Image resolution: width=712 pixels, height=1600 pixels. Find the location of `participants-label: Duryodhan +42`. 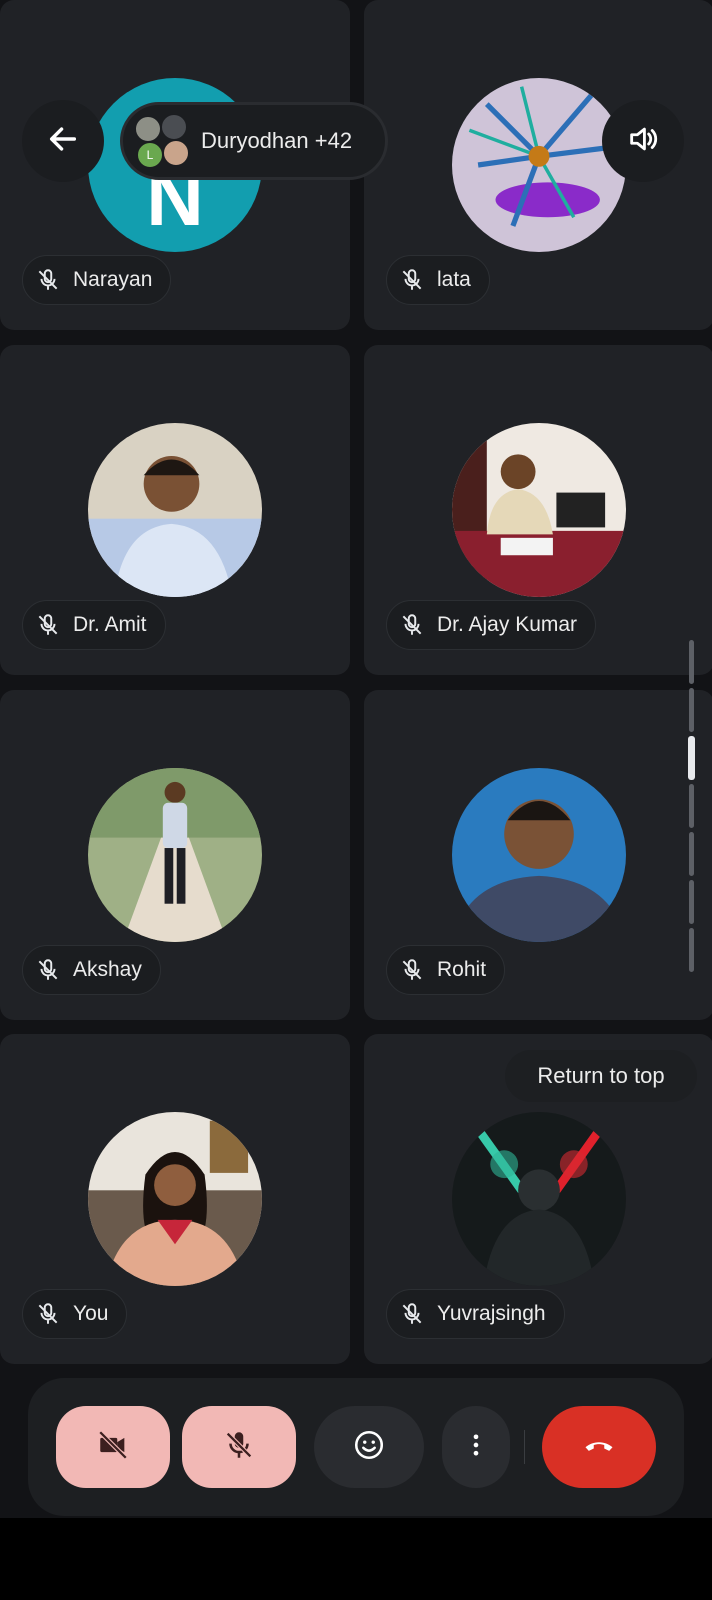

participants-label: Duryodhan +42 is located at coordinates (277, 140).